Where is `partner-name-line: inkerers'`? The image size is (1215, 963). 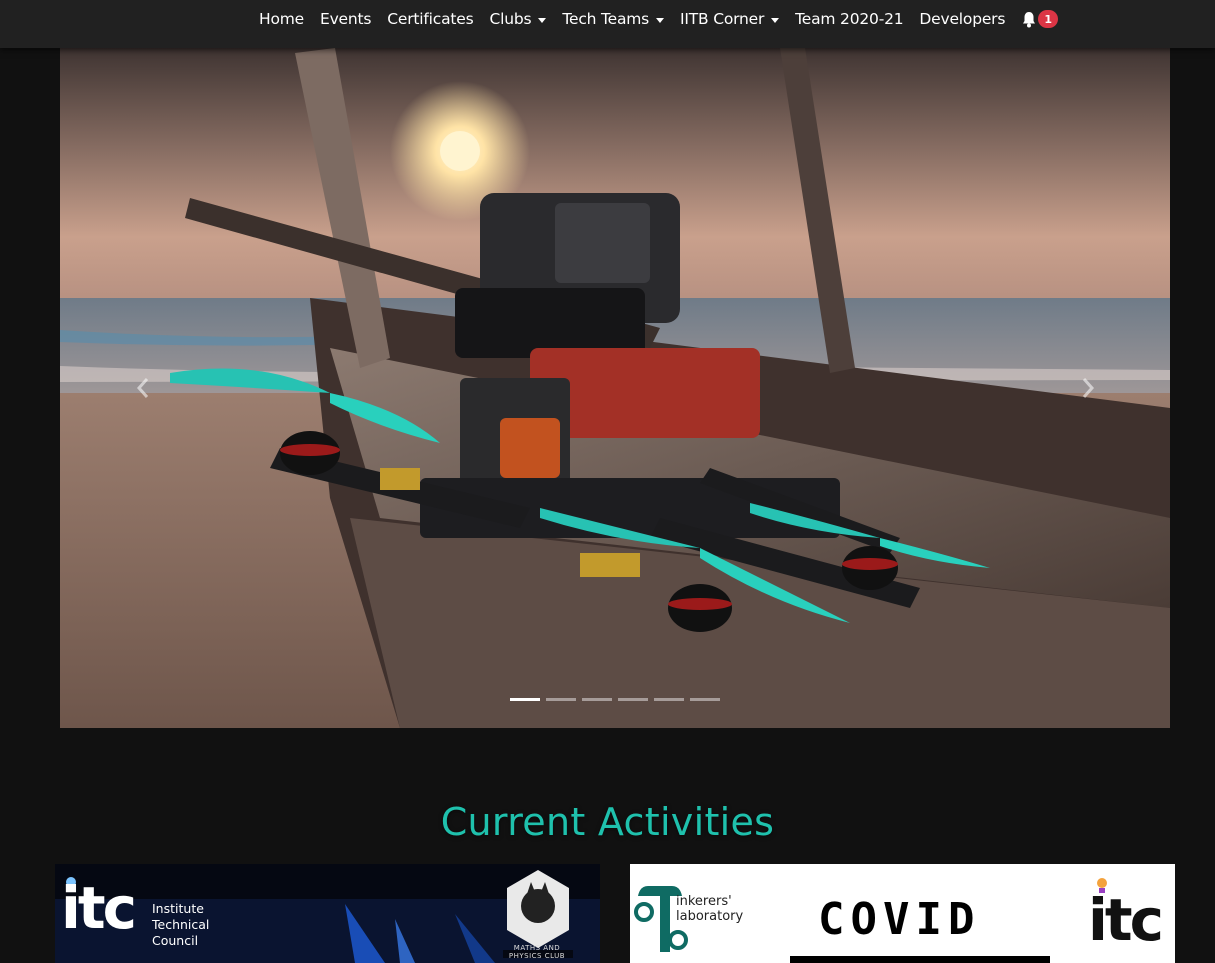 partner-name-line: inkerers' is located at coordinates (704, 901).